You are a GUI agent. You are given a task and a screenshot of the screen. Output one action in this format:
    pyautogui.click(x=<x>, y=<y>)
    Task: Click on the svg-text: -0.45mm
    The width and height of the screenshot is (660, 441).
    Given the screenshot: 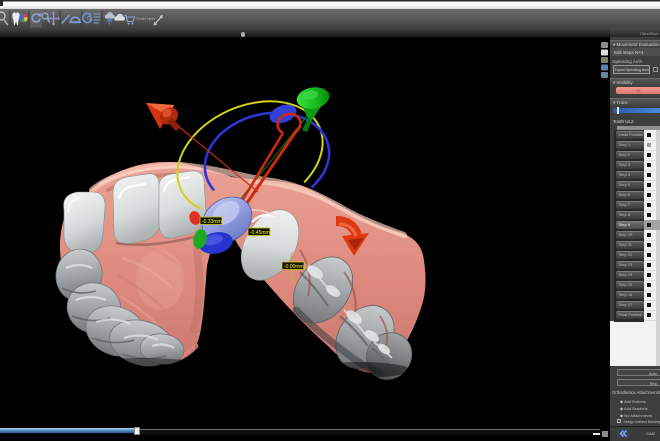 What is the action you would take?
    pyautogui.click(x=260, y=233)
    